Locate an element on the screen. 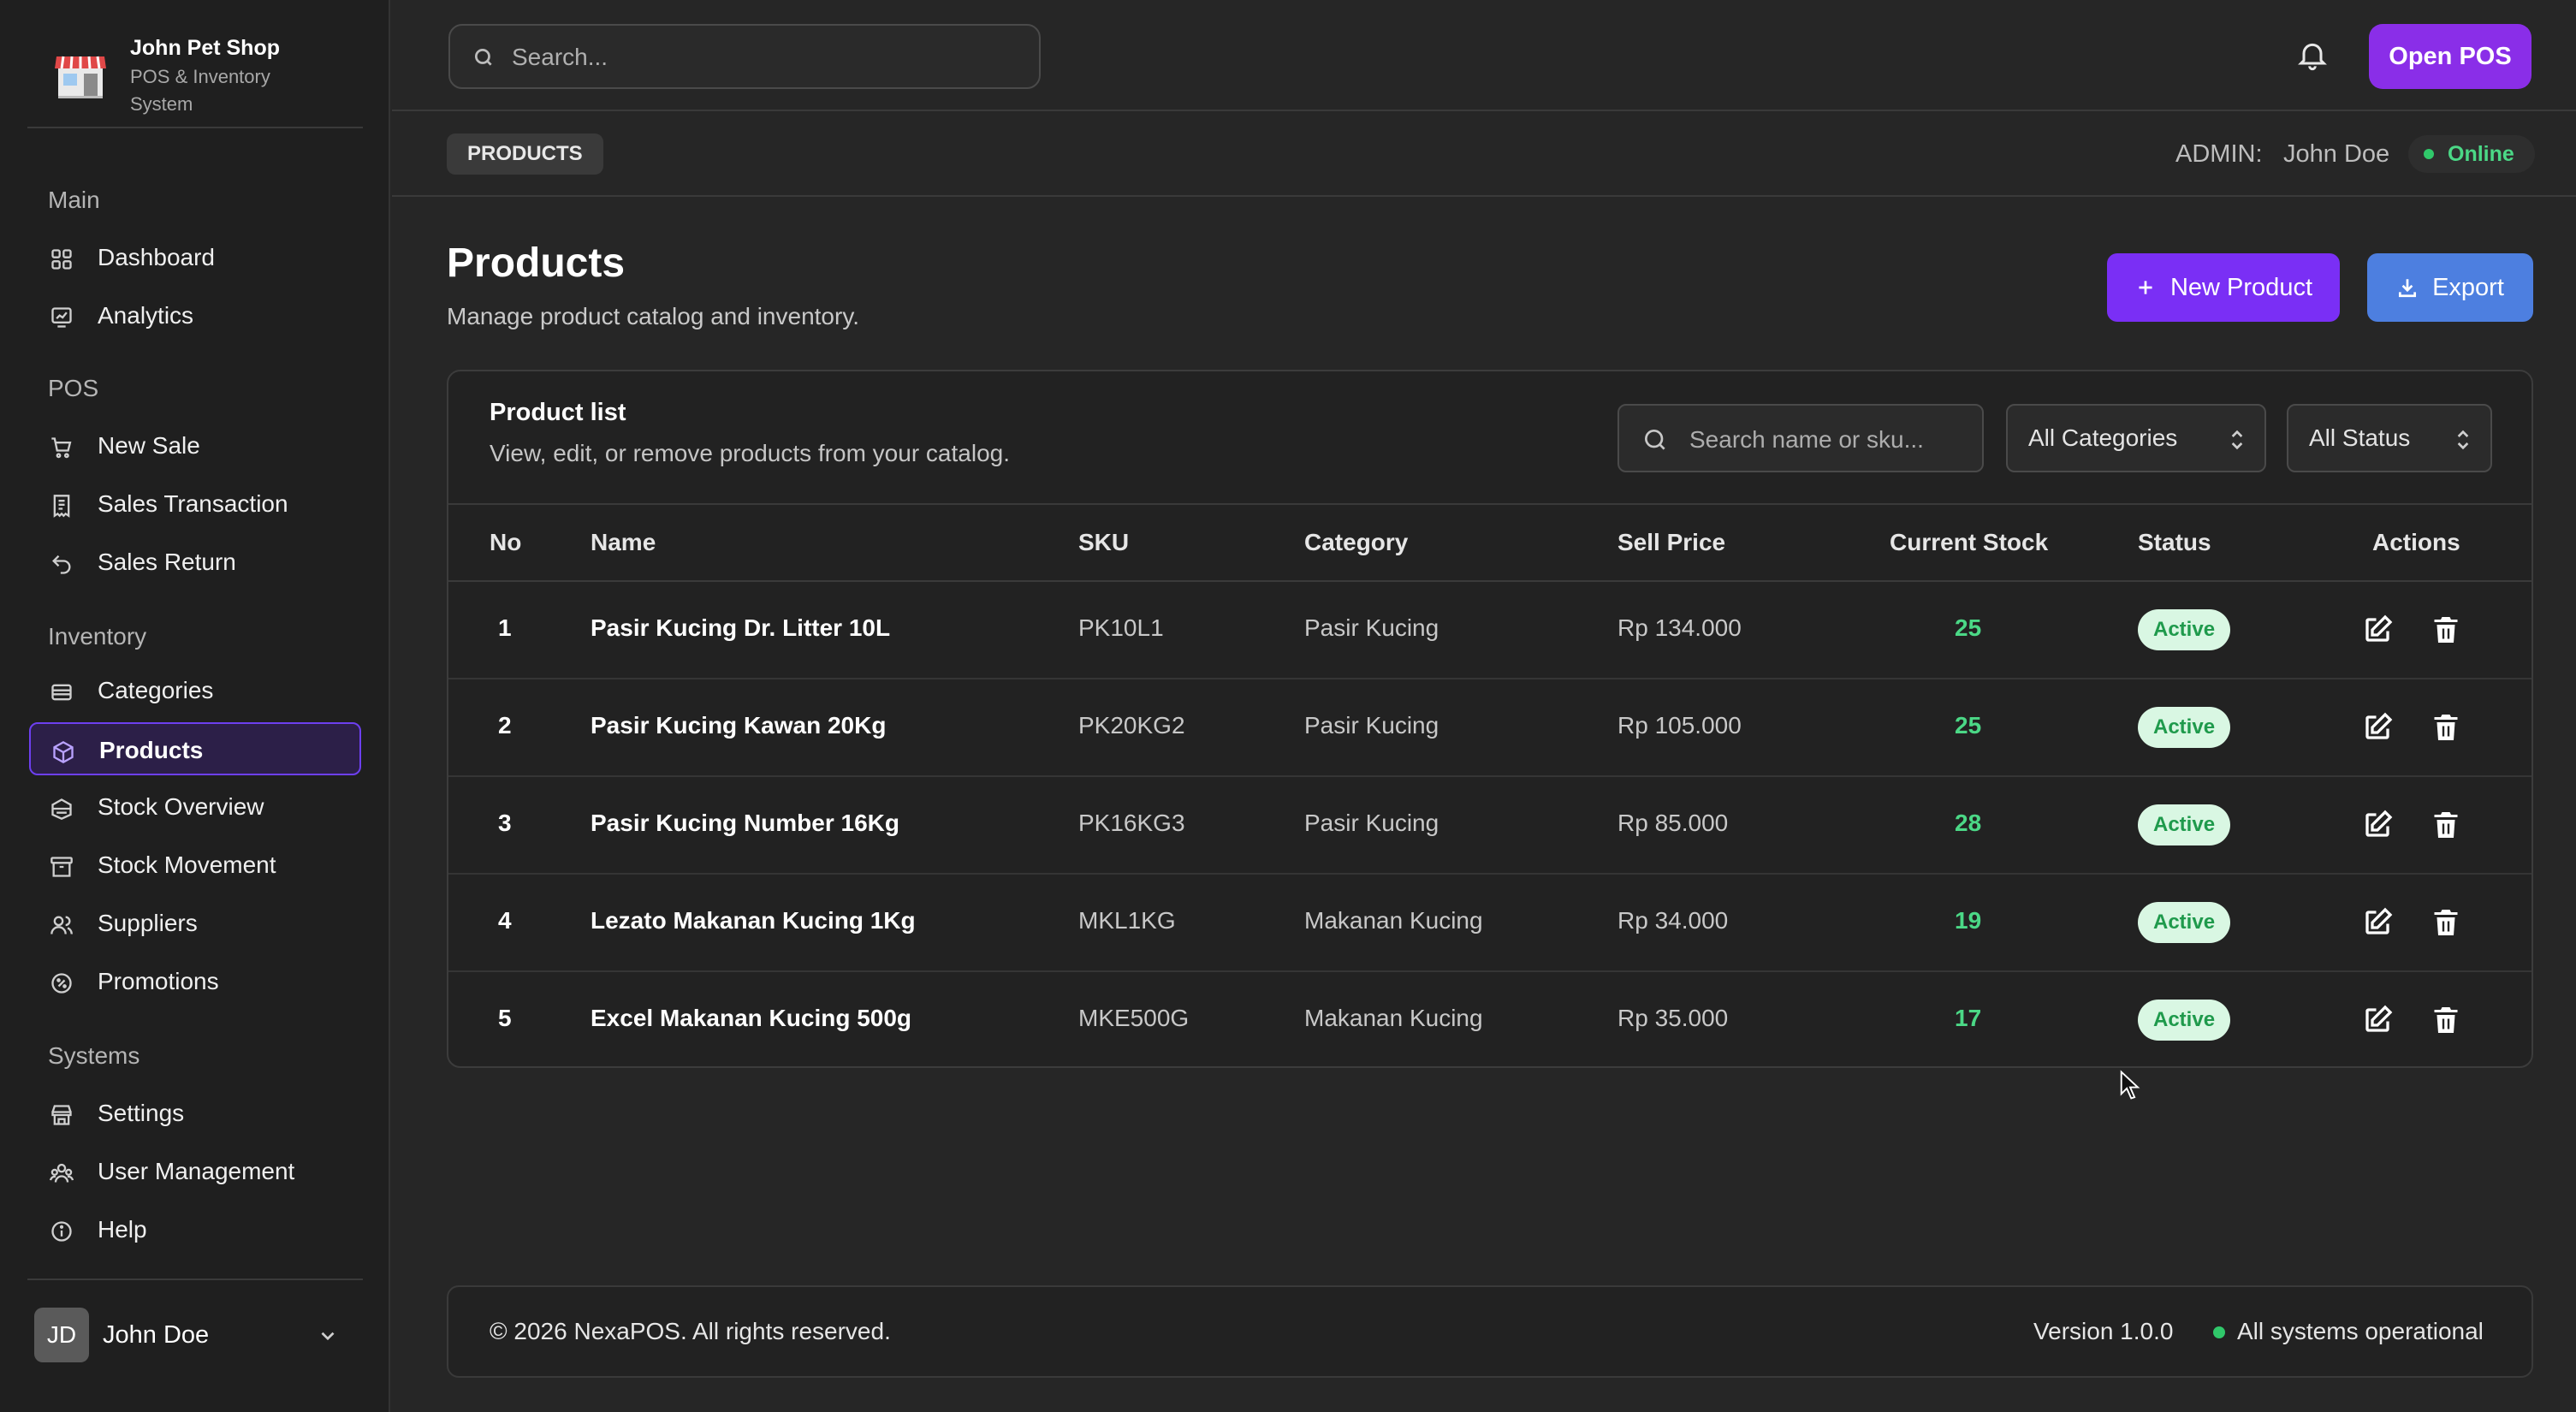 Image resolution: width=2576 pixels, height=1412 pixels. nav-section-main: Main is located at coordinates (74, 200).